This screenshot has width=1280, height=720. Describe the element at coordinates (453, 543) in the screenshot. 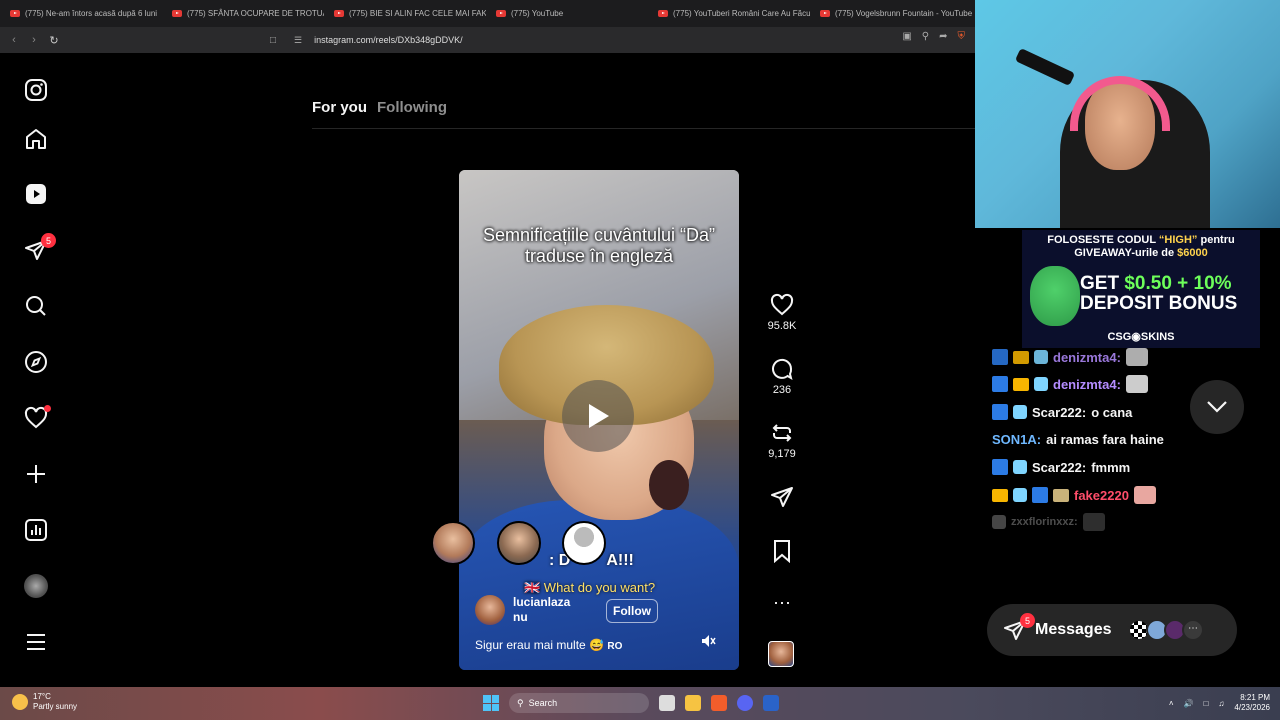

I see `overlay-avatar` at that location.